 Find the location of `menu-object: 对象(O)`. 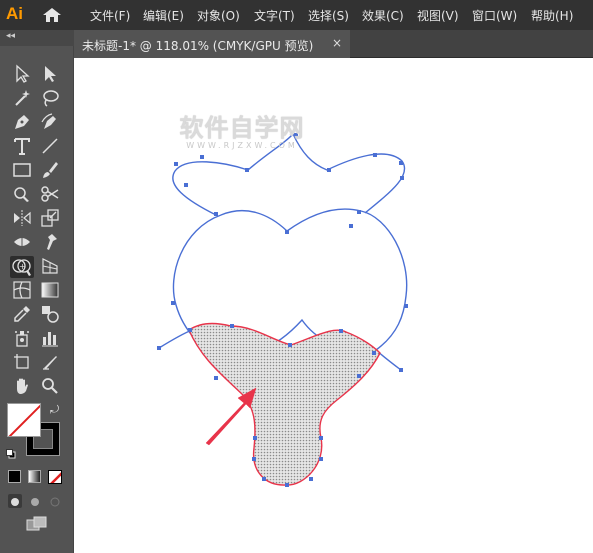

menu-object: 对象(O) is located at coordinates (218, 15).